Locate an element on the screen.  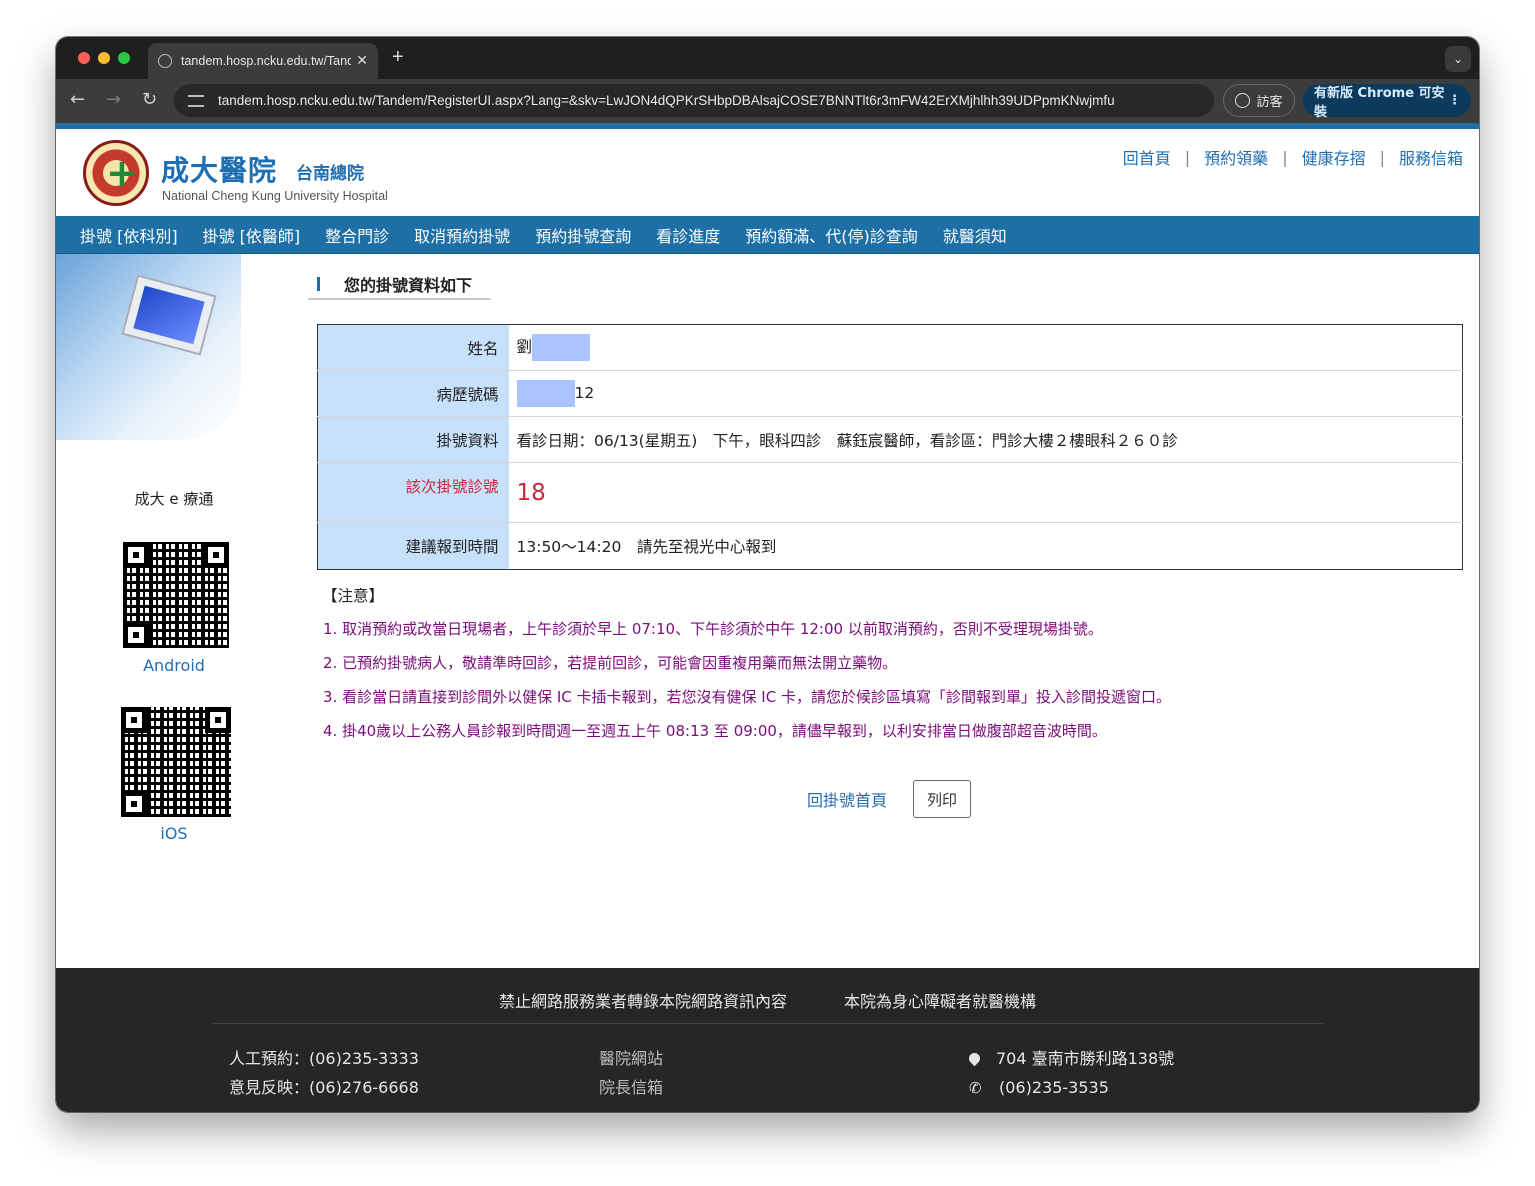
checkin-time-label: 建議報到時間 is located at coordinates (413, 546).